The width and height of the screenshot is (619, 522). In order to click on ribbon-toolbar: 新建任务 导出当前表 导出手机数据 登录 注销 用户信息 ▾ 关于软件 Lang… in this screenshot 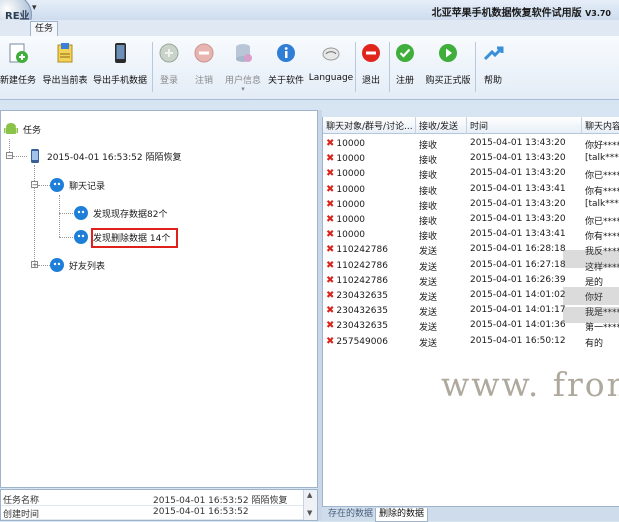, I will do `click(309, 68)`.